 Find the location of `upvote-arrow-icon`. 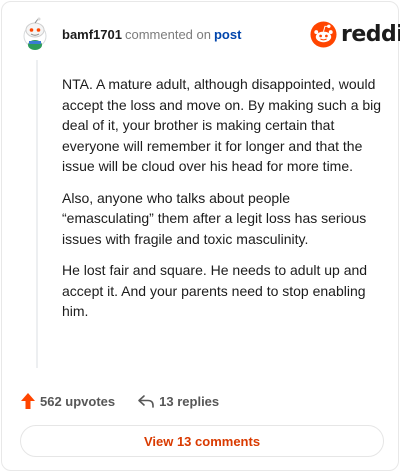

upvote-arrow-icon is located at coordinates (28, 401).